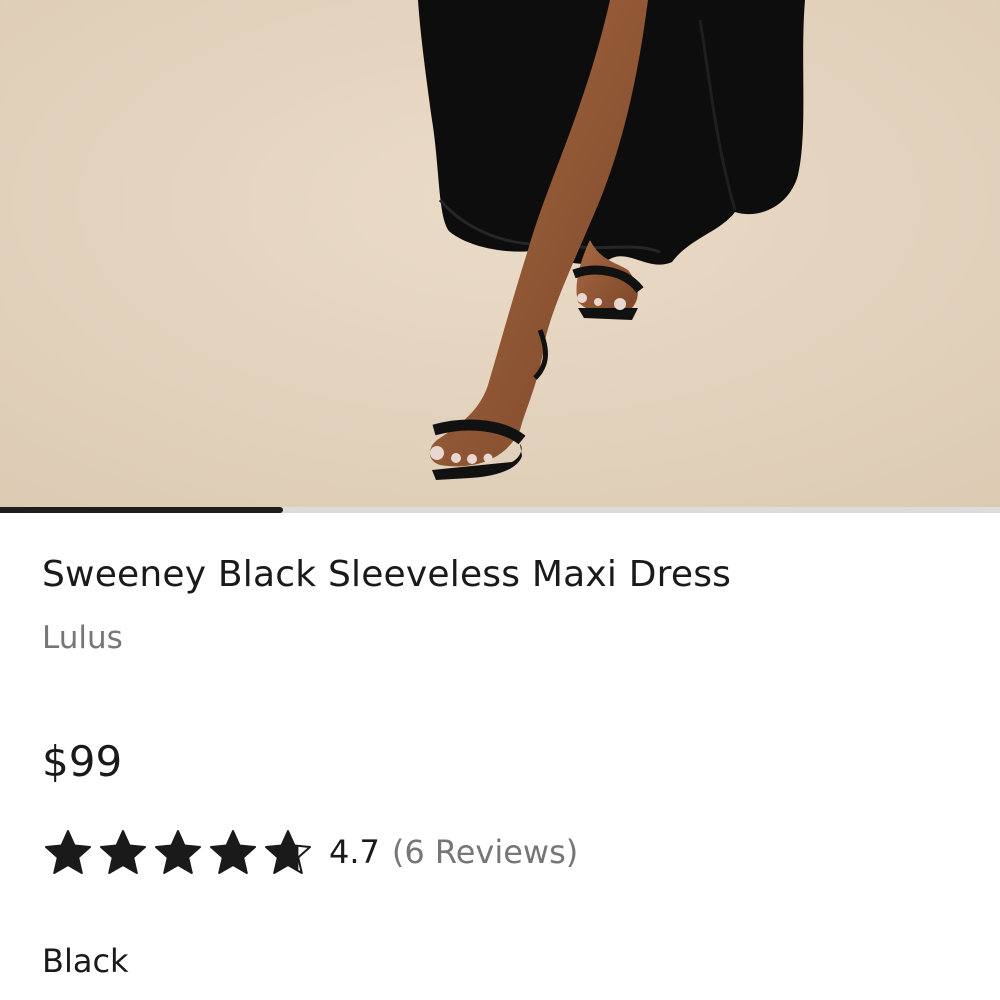 The height and width of the screenshot is (1000, 1000). I want to click on rating-value: 4.7, so click(354, 852).